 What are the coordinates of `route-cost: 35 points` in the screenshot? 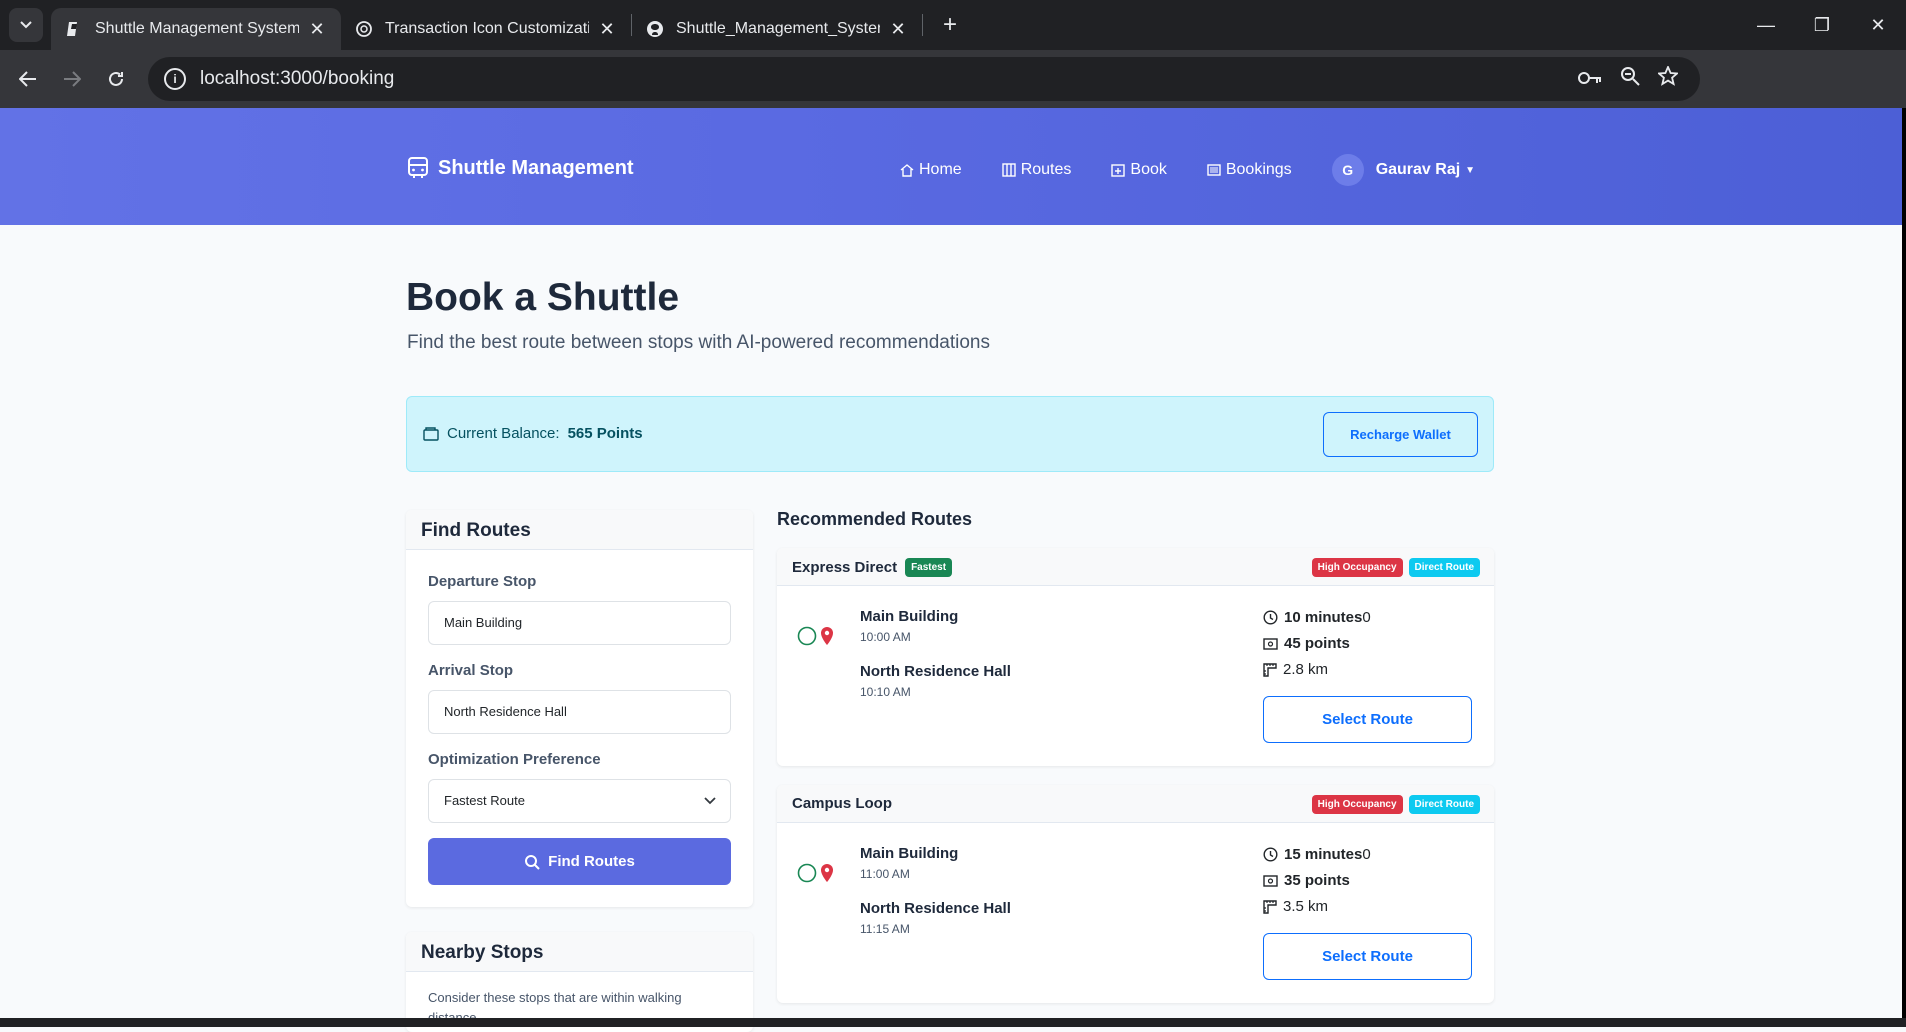 It's located at (1306, 880).